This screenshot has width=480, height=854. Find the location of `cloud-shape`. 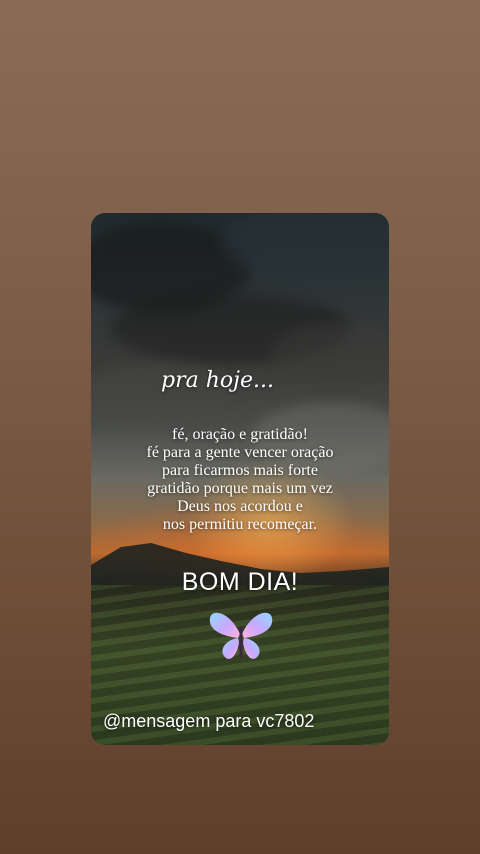

cloud-shape is located at coordinates (330, 353).